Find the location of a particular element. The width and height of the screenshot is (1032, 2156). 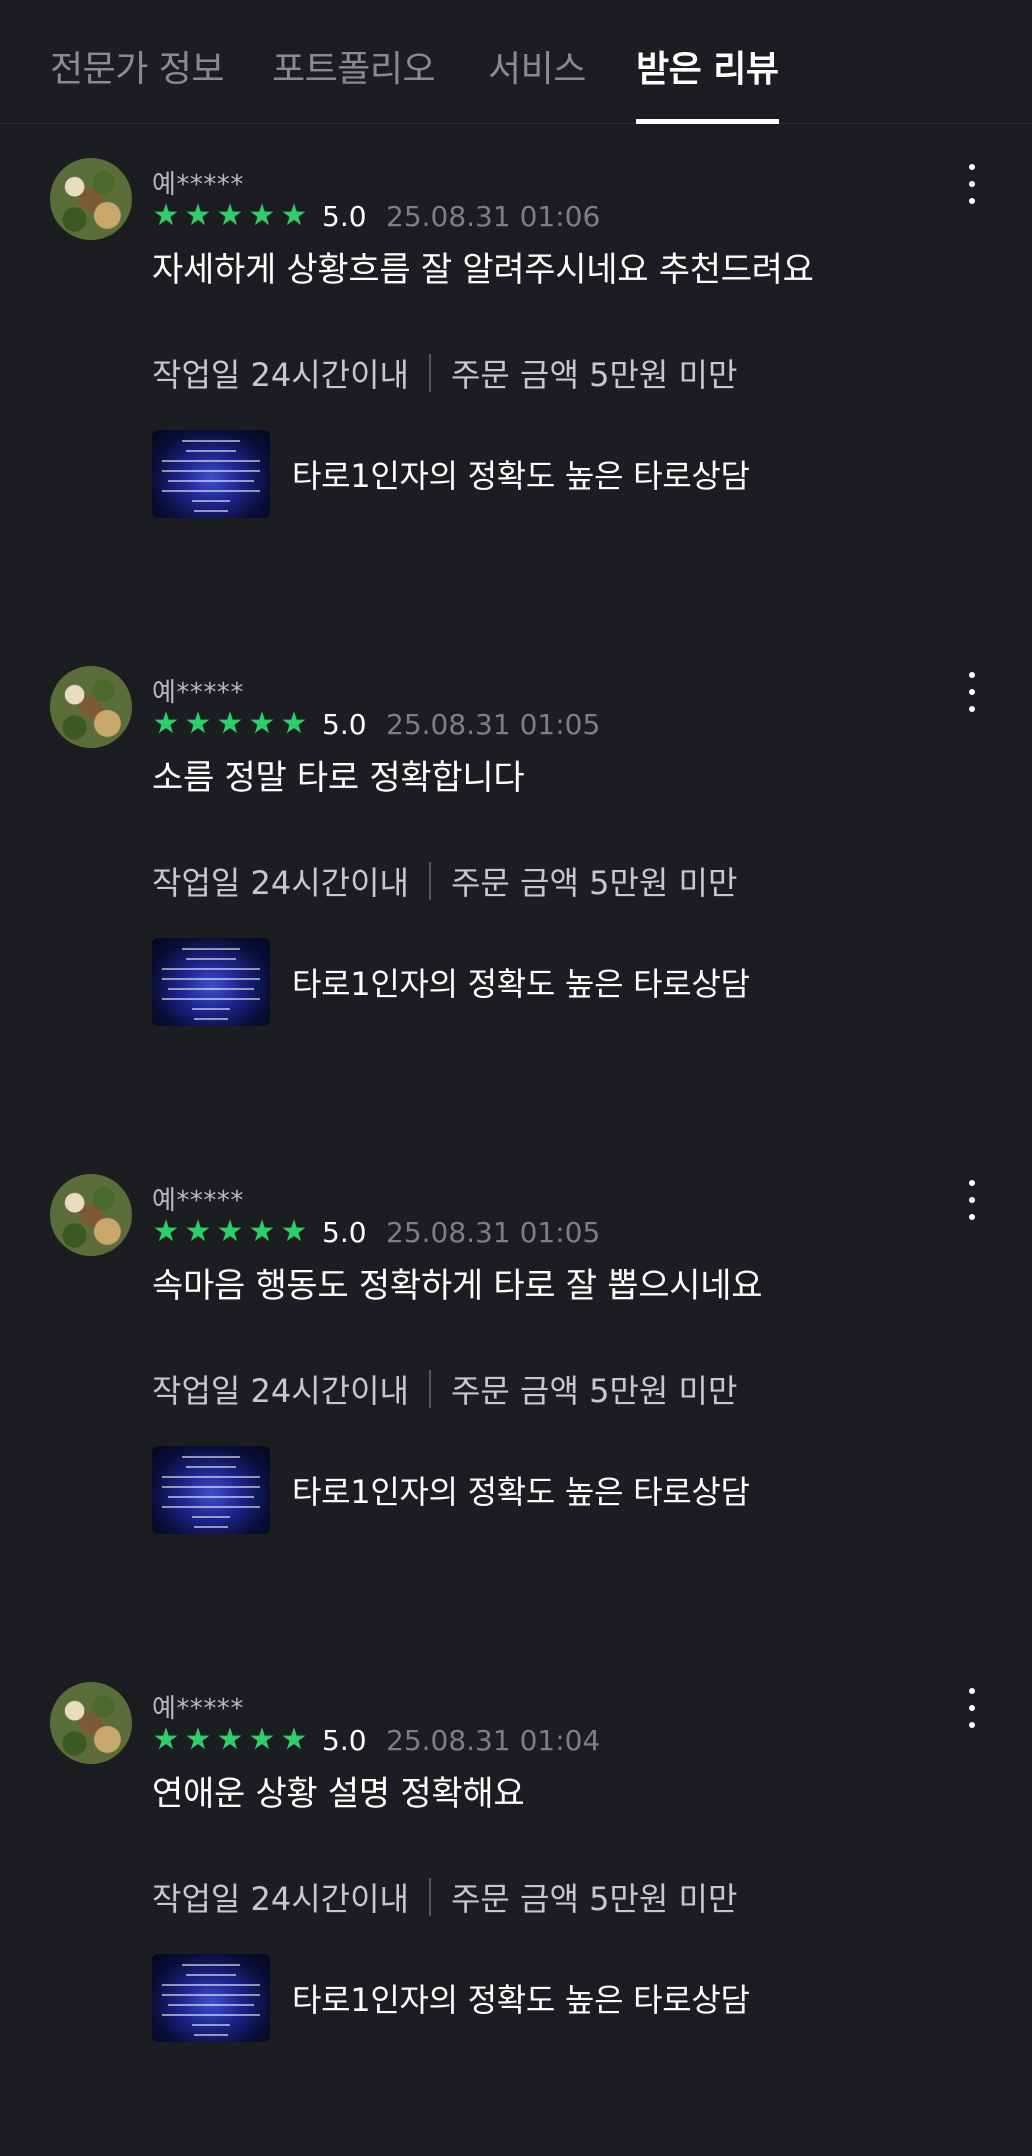

tab-services: 서비스 is located at coordinates (537, 82).